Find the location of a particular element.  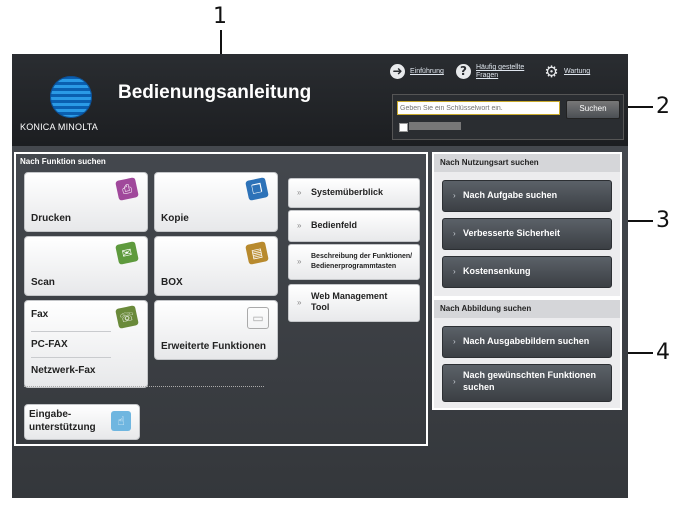

search-by-task-label: Nach Aufgabe suchen is located at coordinates (510, 195).